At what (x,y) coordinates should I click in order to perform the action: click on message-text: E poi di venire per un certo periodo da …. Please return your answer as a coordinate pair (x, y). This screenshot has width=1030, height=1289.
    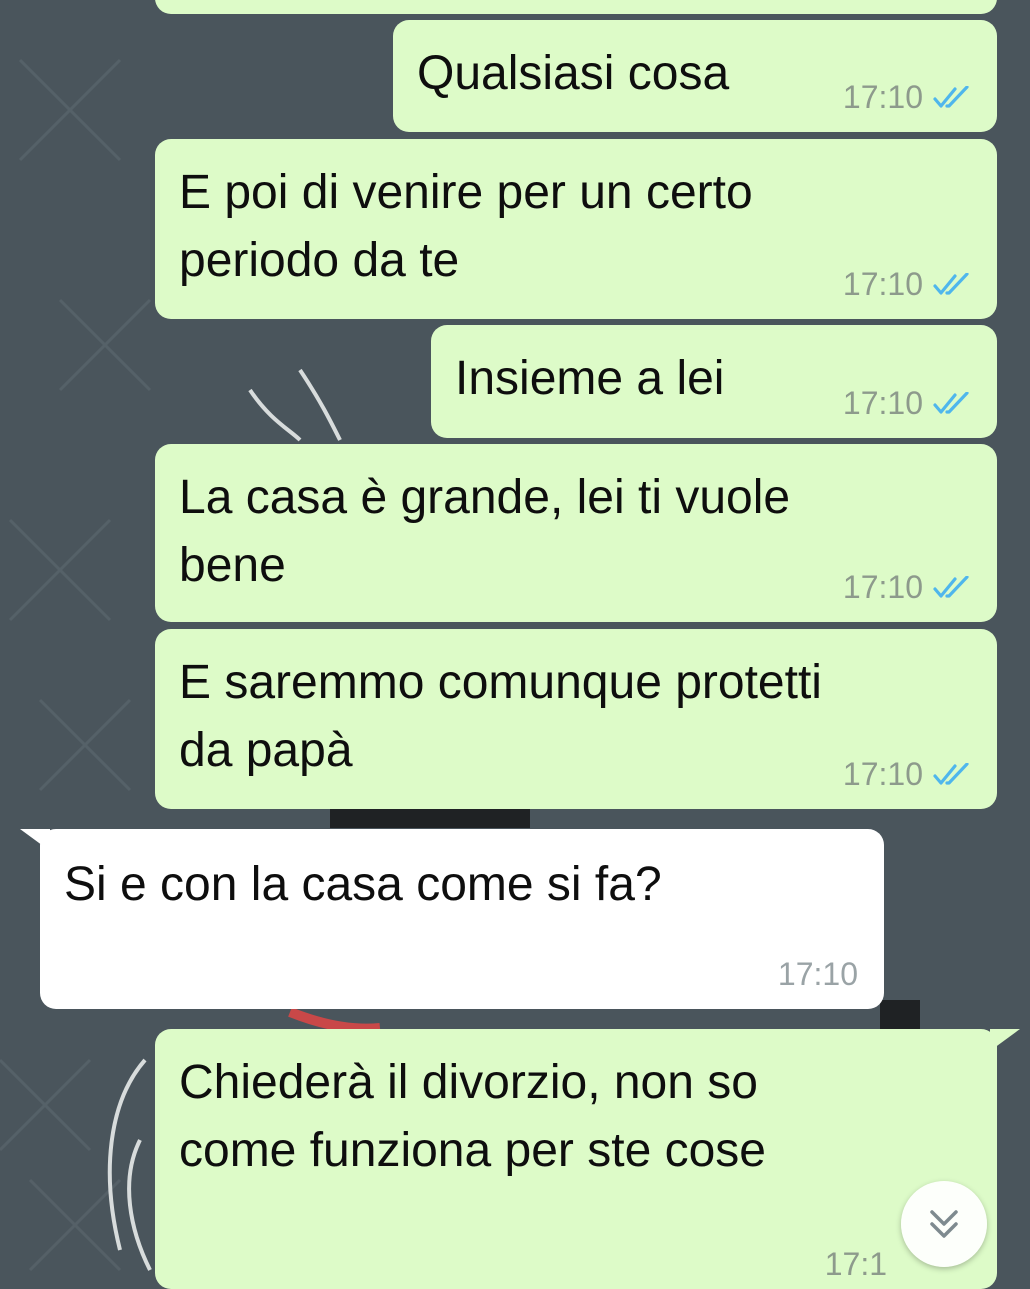
    Looking at the image, I should click on (466, 226).